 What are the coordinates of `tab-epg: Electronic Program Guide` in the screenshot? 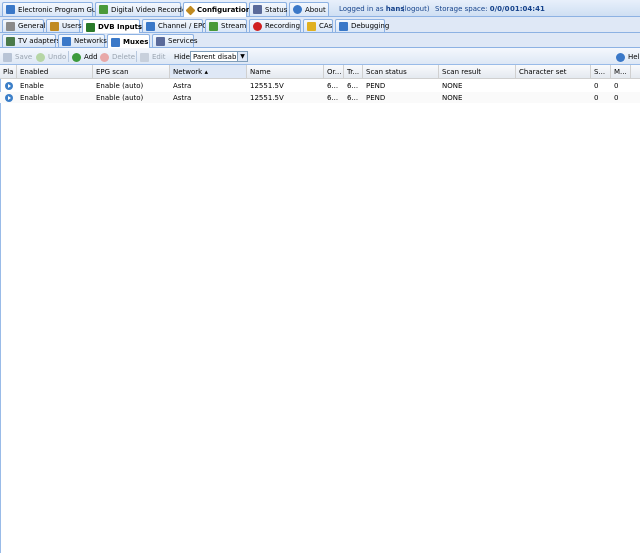 It's located at (54, 9).